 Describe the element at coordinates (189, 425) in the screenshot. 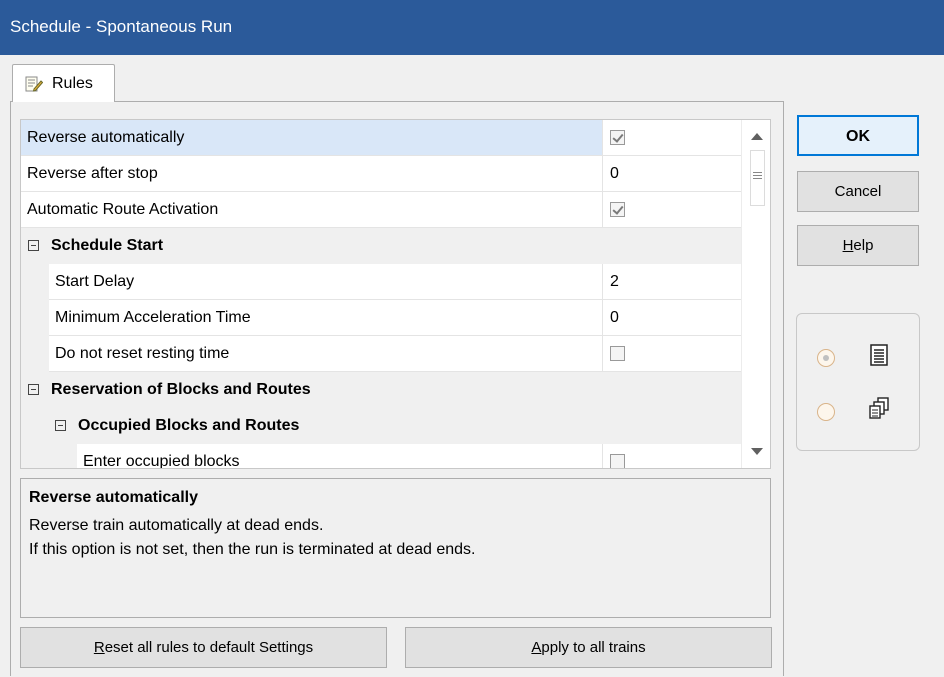

I see `category-label: Occupied Blocks and Routes` at that location.